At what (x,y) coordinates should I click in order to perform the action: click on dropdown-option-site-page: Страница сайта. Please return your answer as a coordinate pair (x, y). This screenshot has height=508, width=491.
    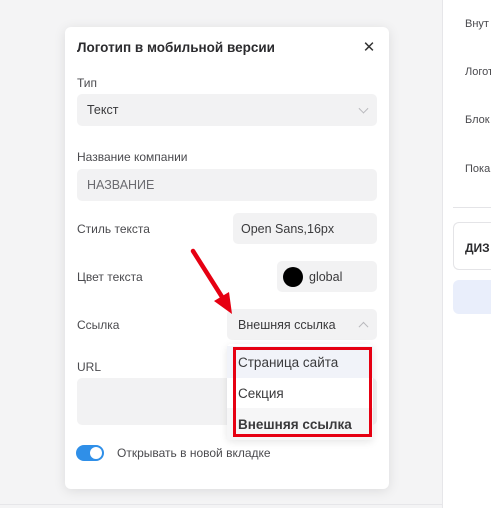
    Looking at the image, I should click on (300, 362).